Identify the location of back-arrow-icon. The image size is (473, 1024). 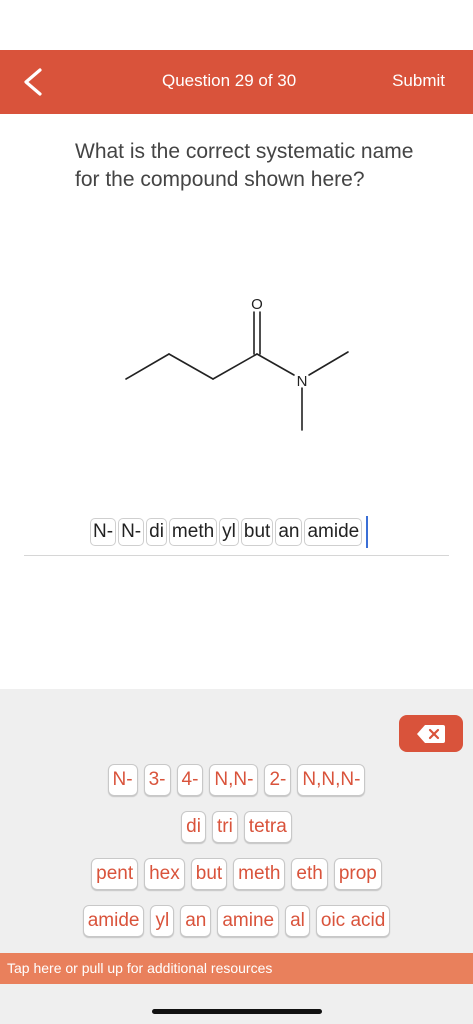
(32, 82).